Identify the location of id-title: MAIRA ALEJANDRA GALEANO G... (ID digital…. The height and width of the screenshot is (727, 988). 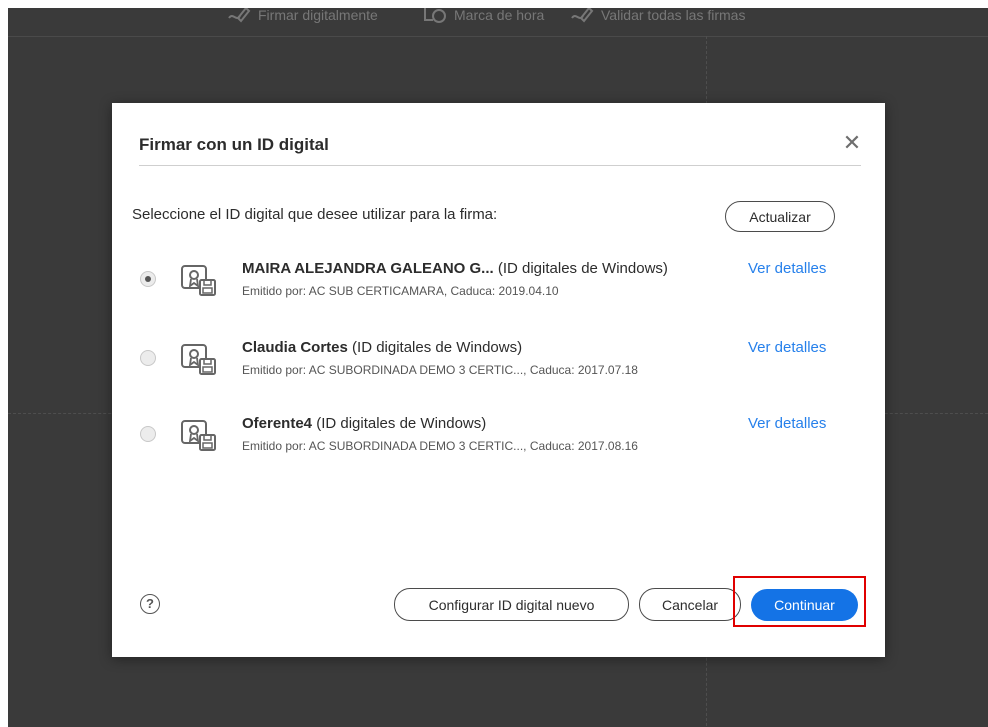
(455, 268).